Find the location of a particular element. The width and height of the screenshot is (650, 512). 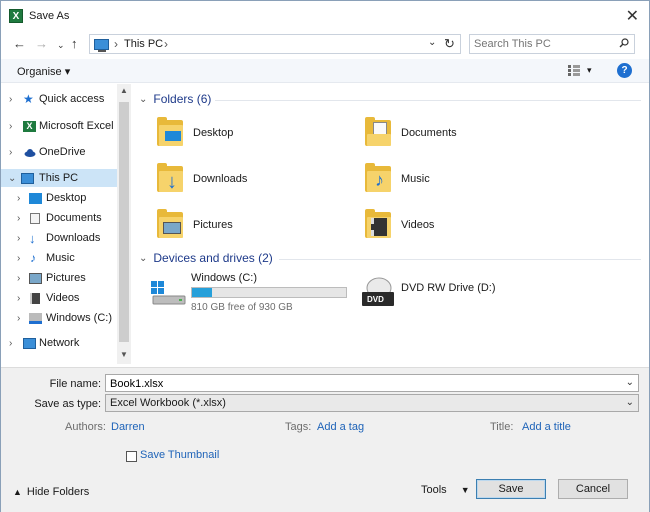

sidebar-item-network: › Network is located at coordinates (59, 343).